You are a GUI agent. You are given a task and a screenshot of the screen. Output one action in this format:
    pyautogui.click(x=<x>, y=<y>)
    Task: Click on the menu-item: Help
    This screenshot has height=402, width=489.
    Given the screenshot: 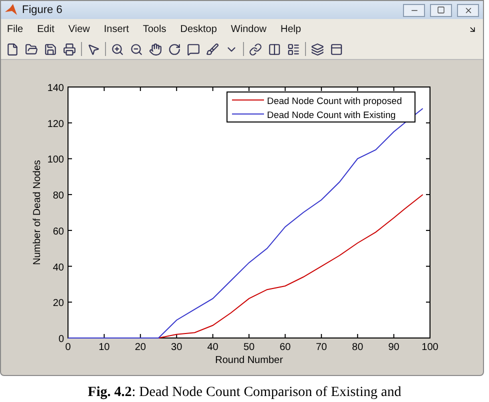 What is the action you would take?
    pyautogui.click(x=291, y=29)
    